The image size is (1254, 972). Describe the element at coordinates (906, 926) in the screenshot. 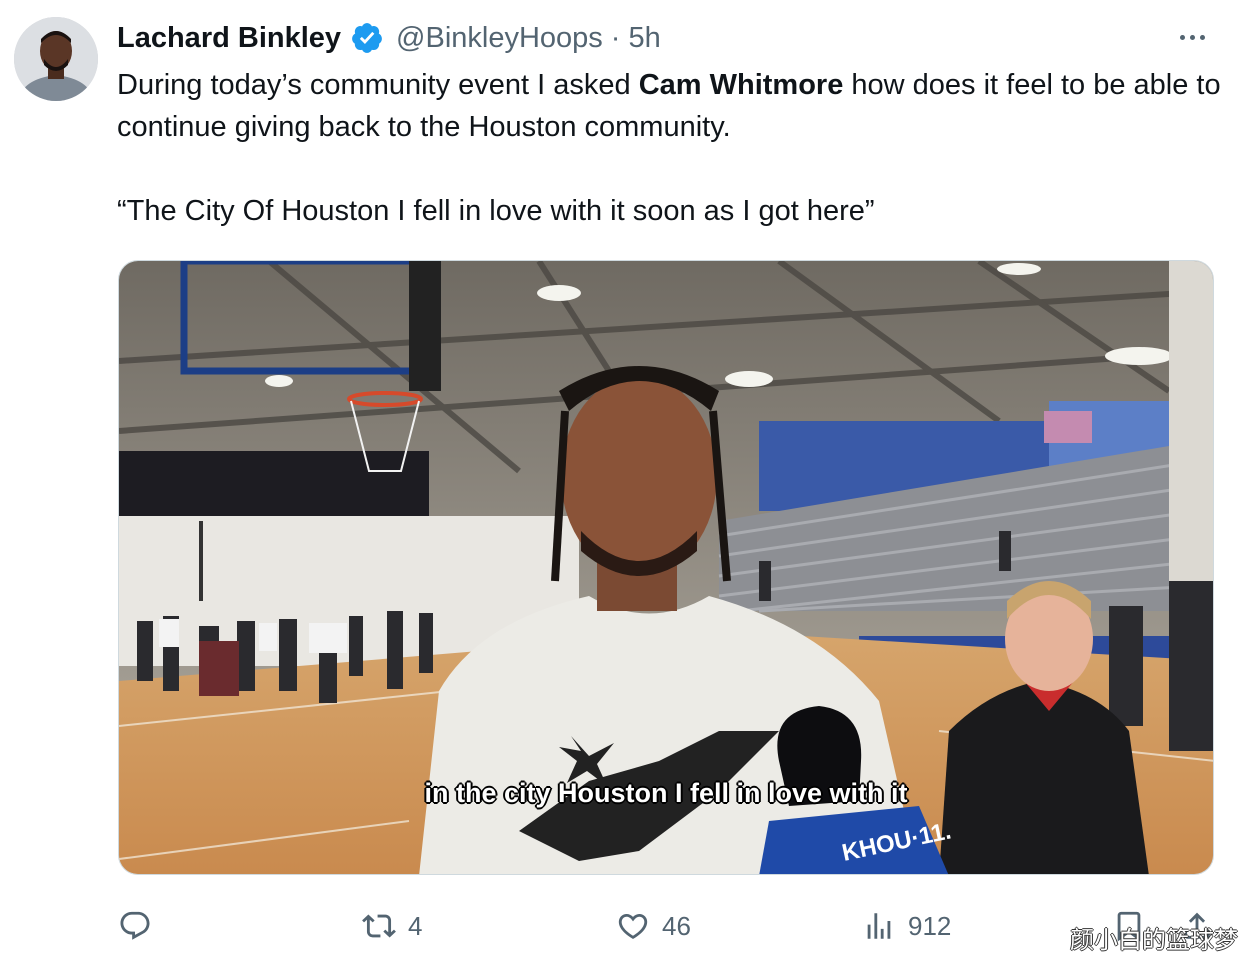

I see `views-button: 912` at that location.